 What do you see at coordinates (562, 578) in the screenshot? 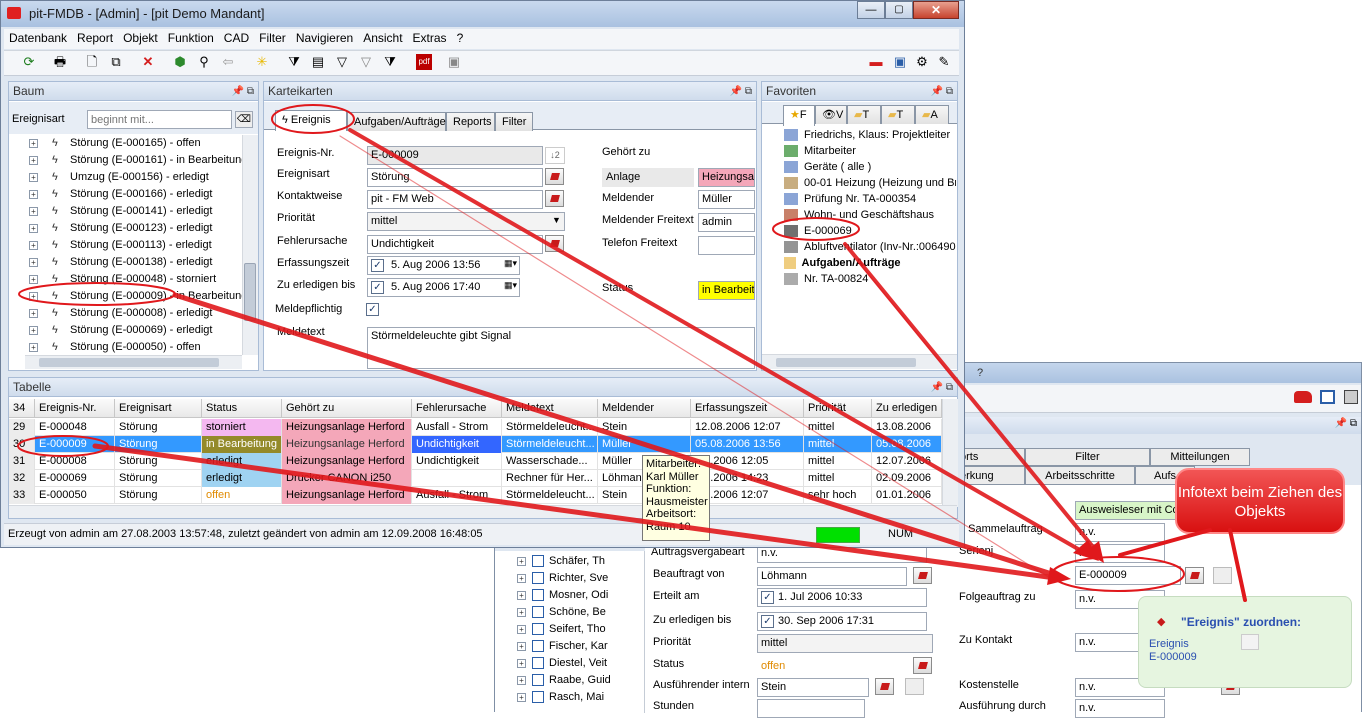
I see `second-tree-item: + Richter, Sve` at bounding box center [562, 578].